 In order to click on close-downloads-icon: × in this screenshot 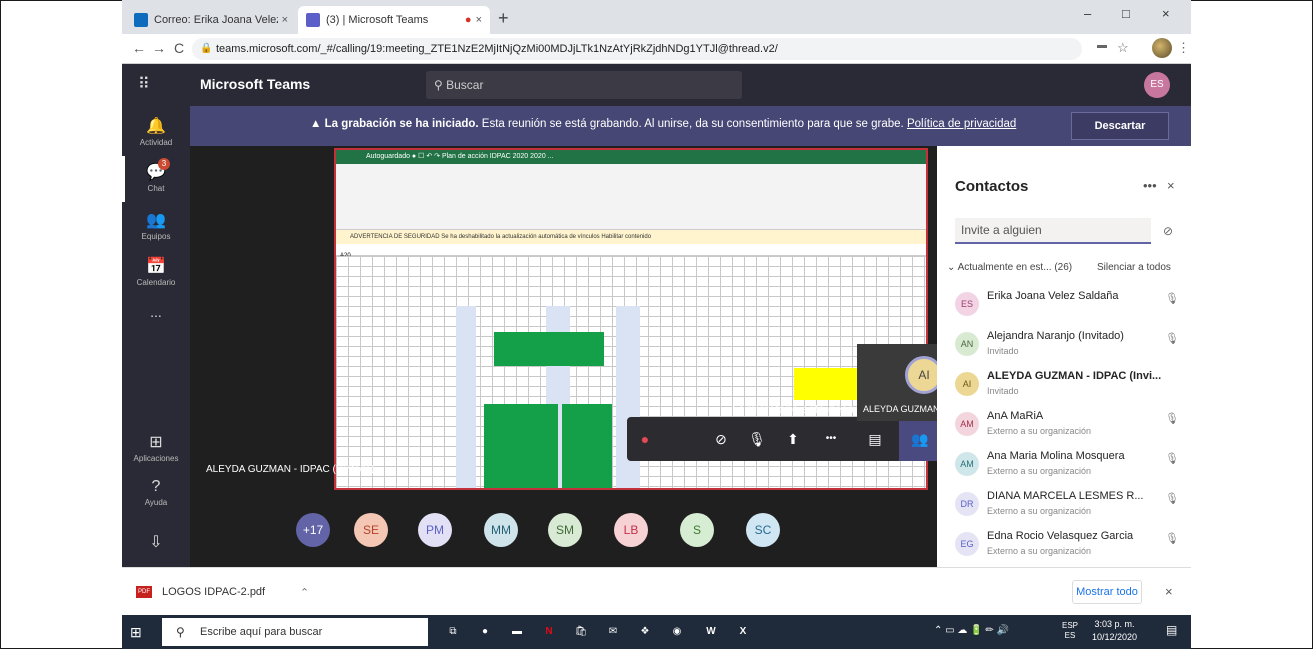, I will do `click(1169, 591)`.